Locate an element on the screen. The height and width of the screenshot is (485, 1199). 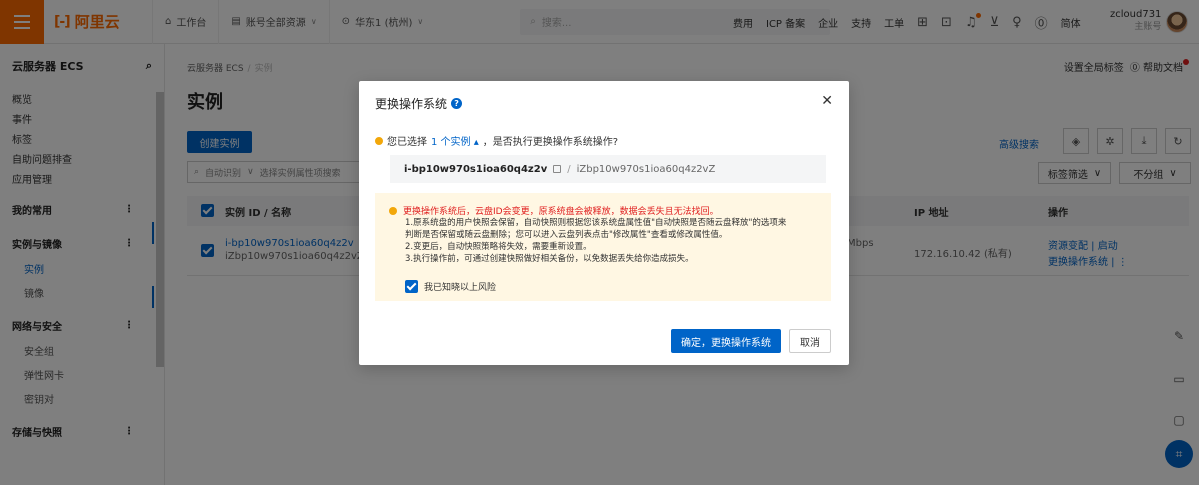
warning-line: 2.变更后，自动快照策略将失效，需要重新设置。 is located at coordinates (498, 247).